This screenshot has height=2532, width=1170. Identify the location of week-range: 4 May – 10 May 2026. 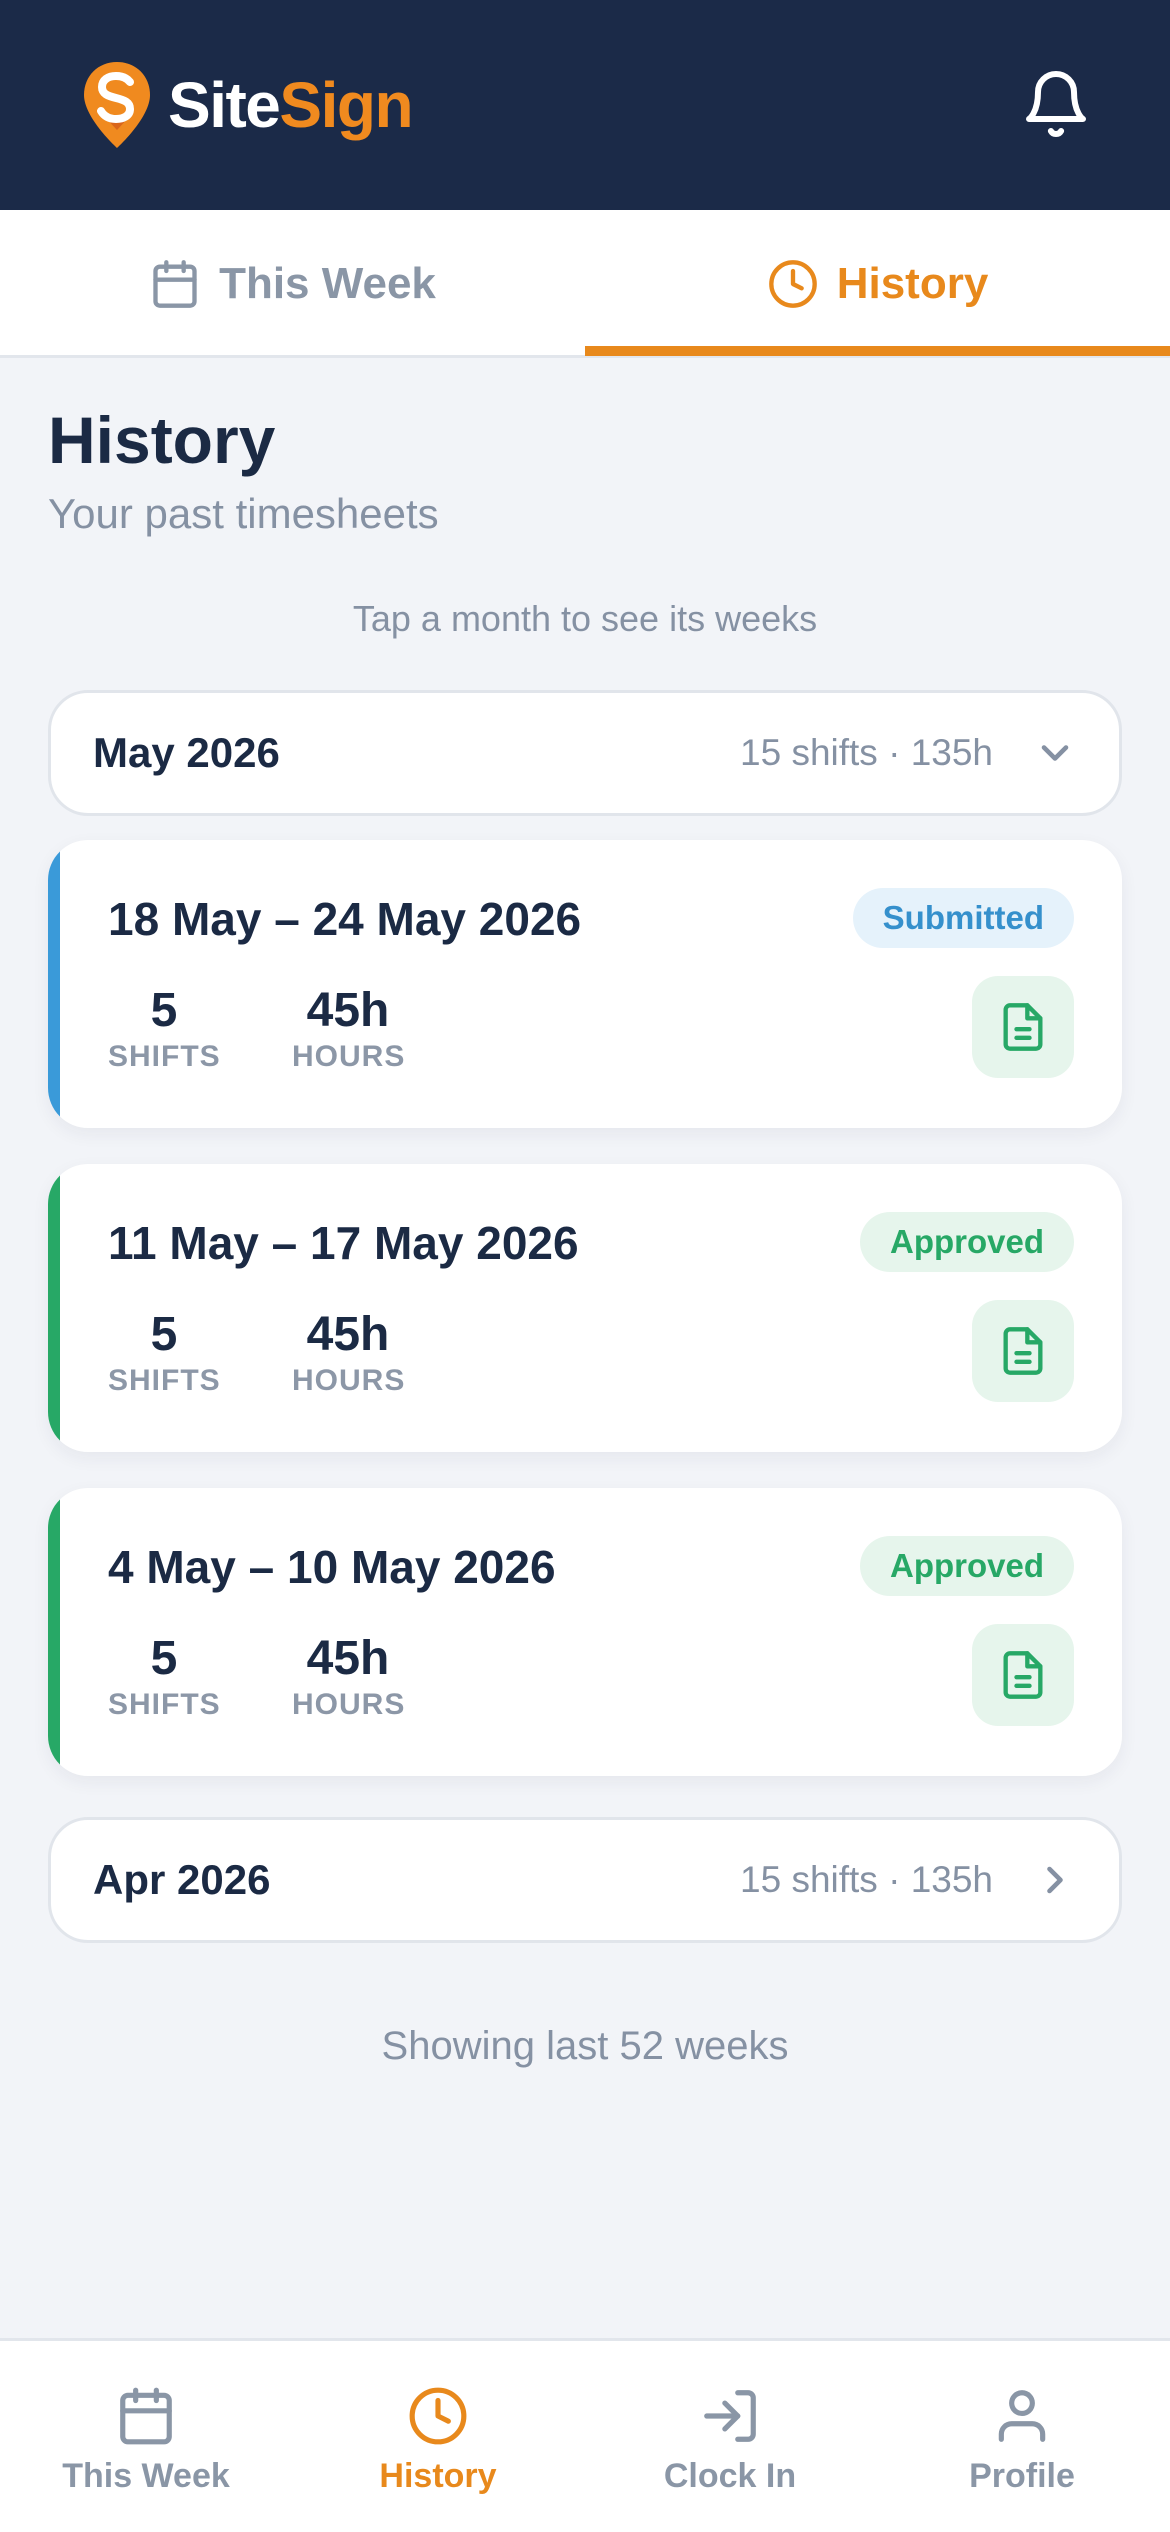
(332, 1567).